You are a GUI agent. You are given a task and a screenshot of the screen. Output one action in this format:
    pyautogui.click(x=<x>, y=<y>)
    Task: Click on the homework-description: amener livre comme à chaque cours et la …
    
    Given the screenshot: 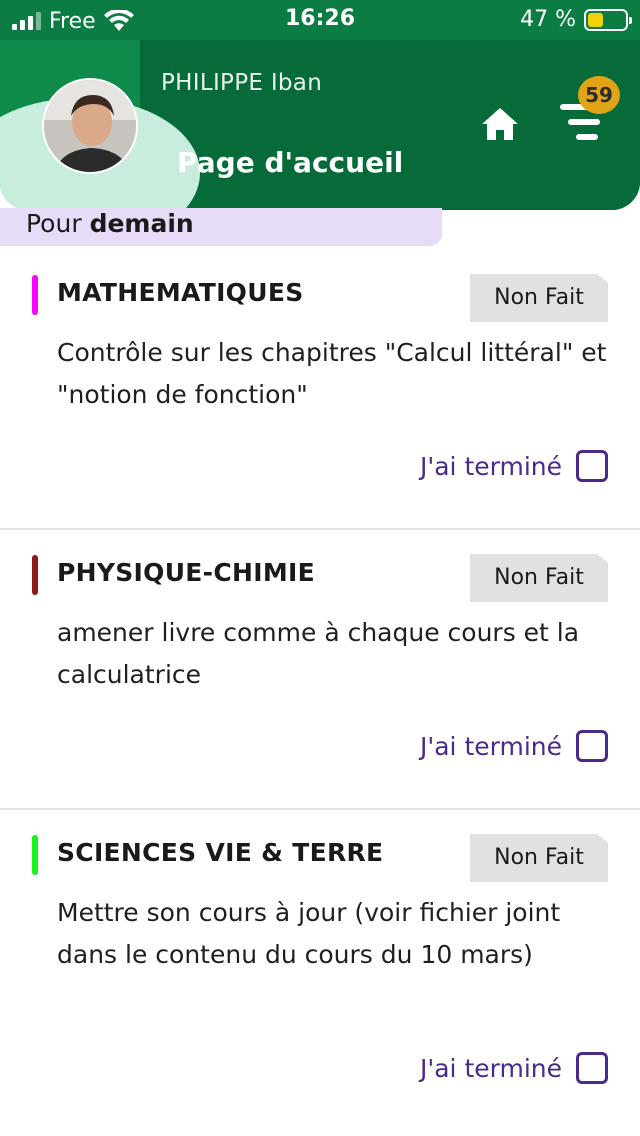 What is the action you would take?
    pyautogui.click(x=318, y=653)
    